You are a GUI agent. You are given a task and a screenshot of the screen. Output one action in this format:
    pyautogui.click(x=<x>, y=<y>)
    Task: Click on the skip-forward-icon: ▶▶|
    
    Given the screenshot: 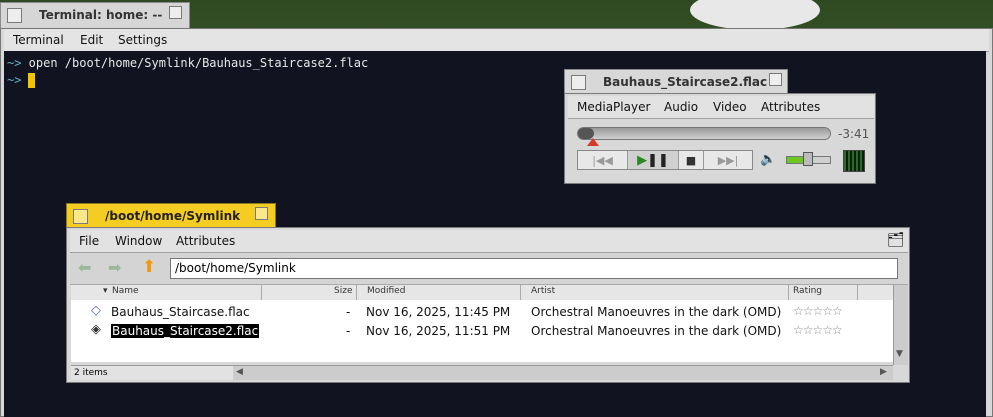 What is the action you would take?
    pyautogui.click(x=728, y=160)
    